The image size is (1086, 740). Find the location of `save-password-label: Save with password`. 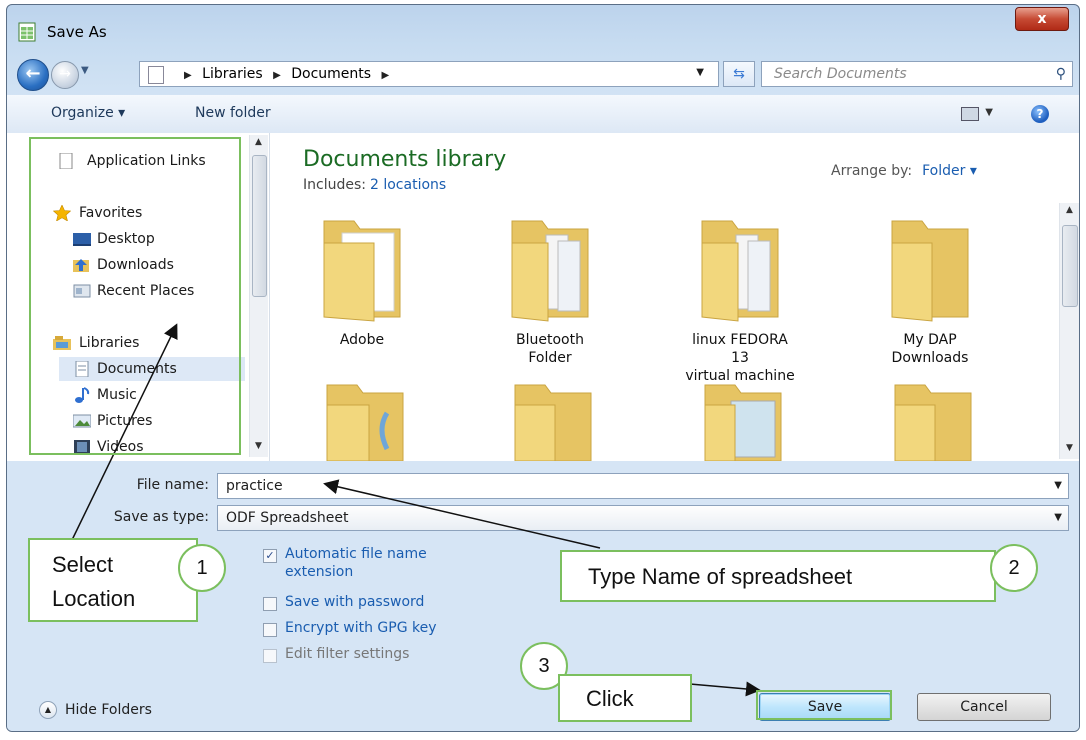

save-password-label: Save with password is located at coordinates (354, 602).